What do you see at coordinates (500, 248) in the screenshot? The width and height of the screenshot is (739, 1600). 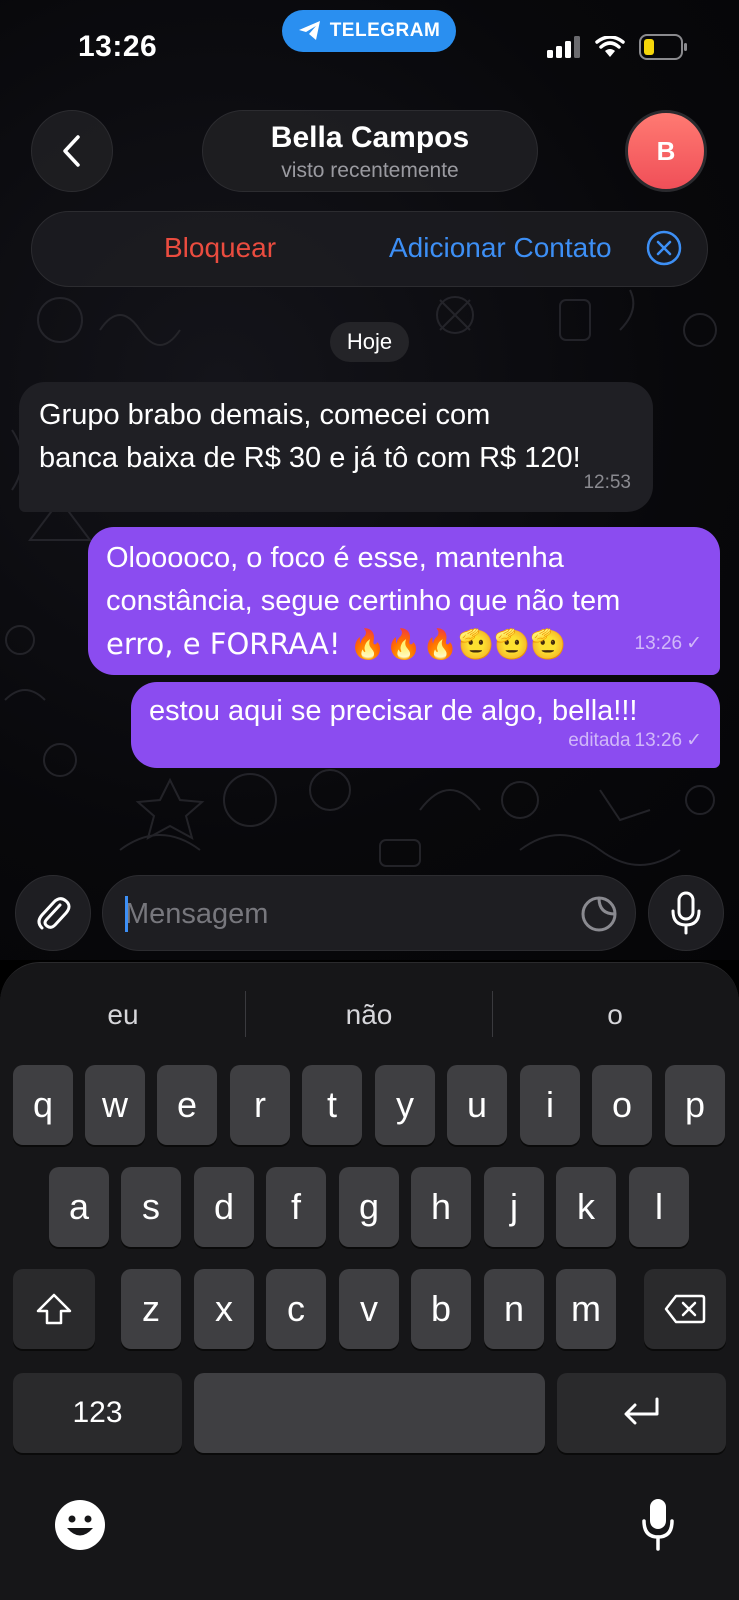 I see `add-contact-button: Adicionar Contato` at bounding box center [500, 248].